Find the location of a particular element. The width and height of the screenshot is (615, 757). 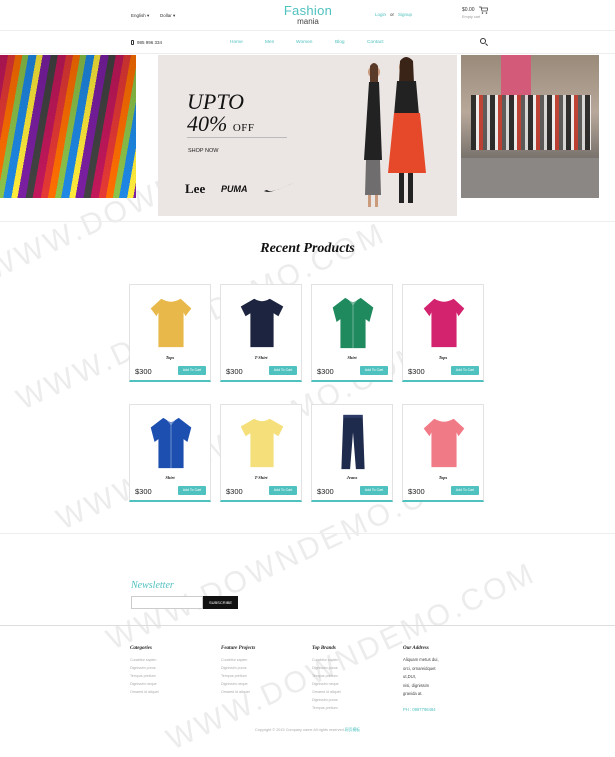

cart-status: Empty cart is located at coordinates (471, 17).